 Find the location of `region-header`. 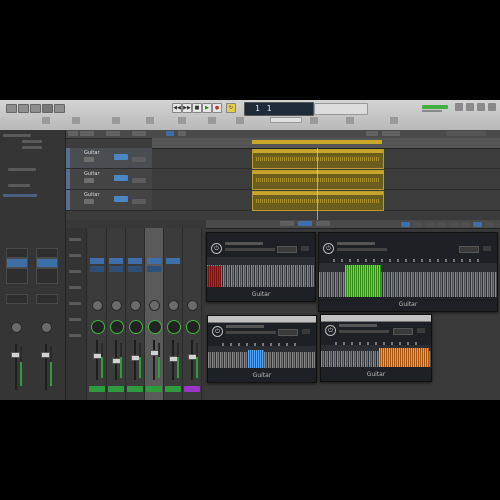

region-header is located at coordinates (17, 135).